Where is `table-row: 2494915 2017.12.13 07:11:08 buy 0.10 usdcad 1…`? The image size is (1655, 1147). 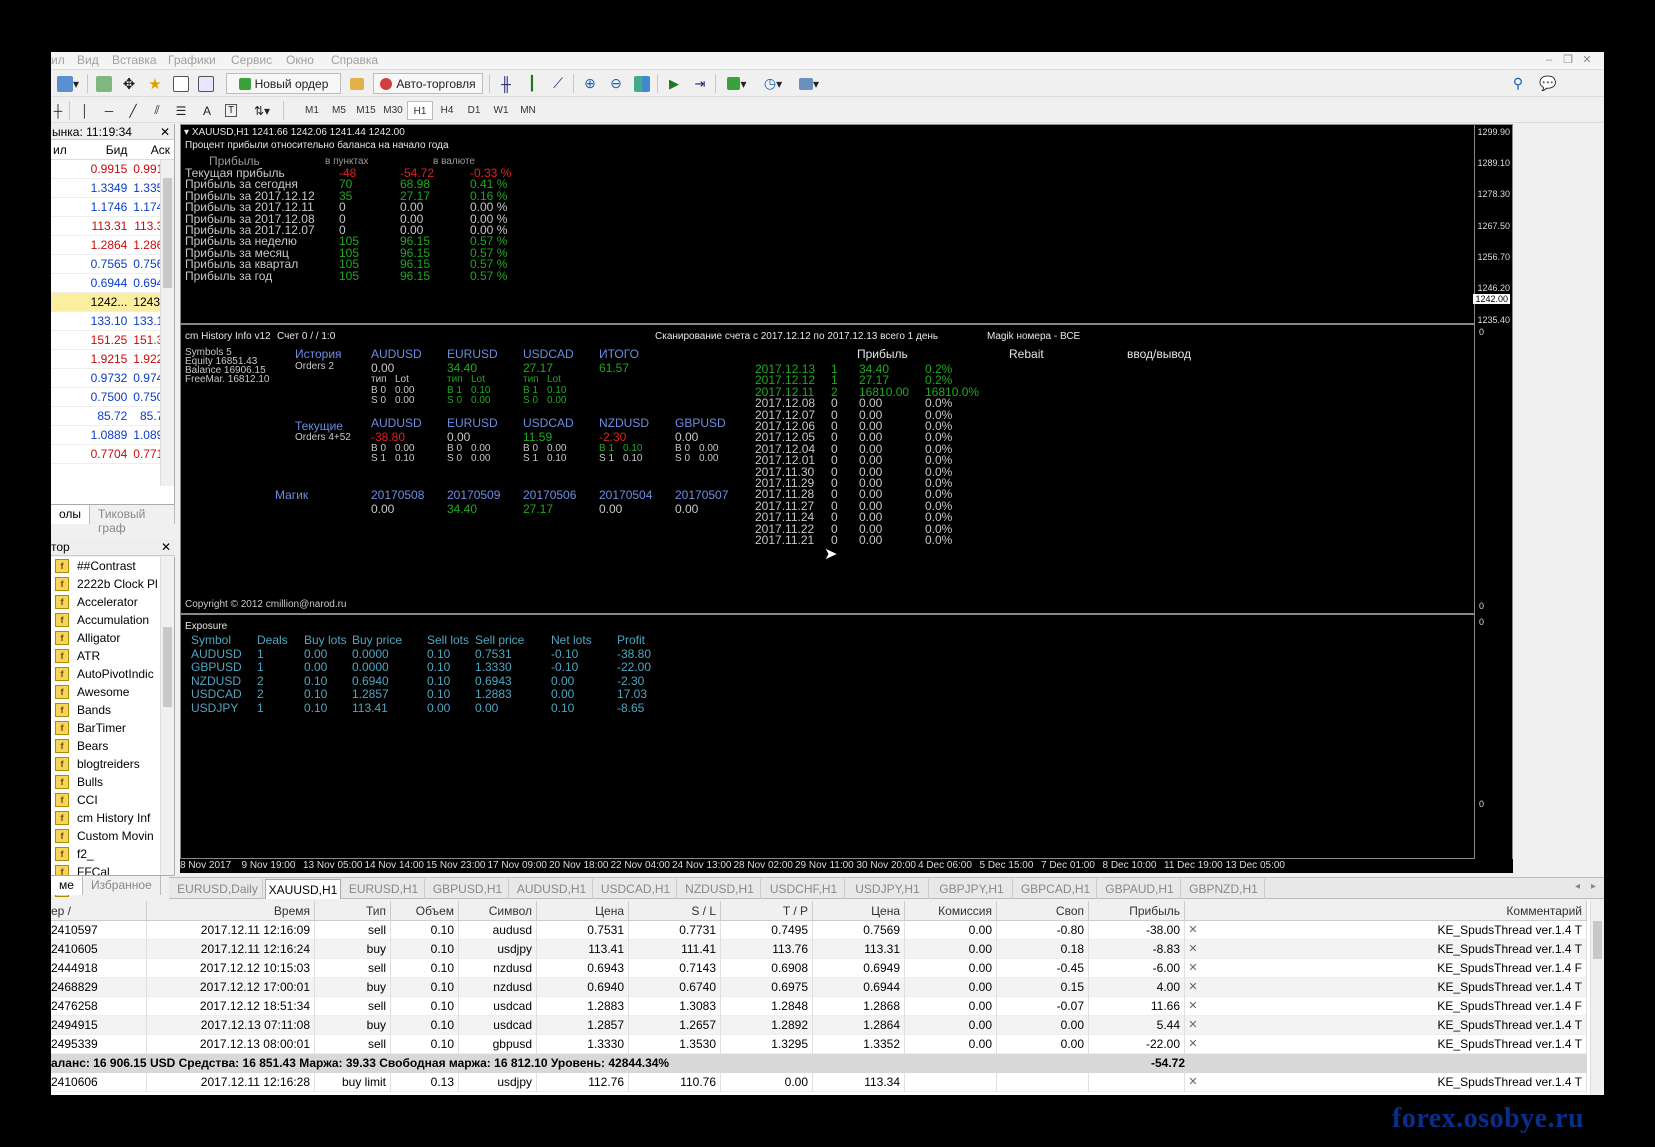 table-row: 2494915 2017.12.13 07:11:08 buy 0.10 usdcad 1… is located at coordinates (819, 1025).